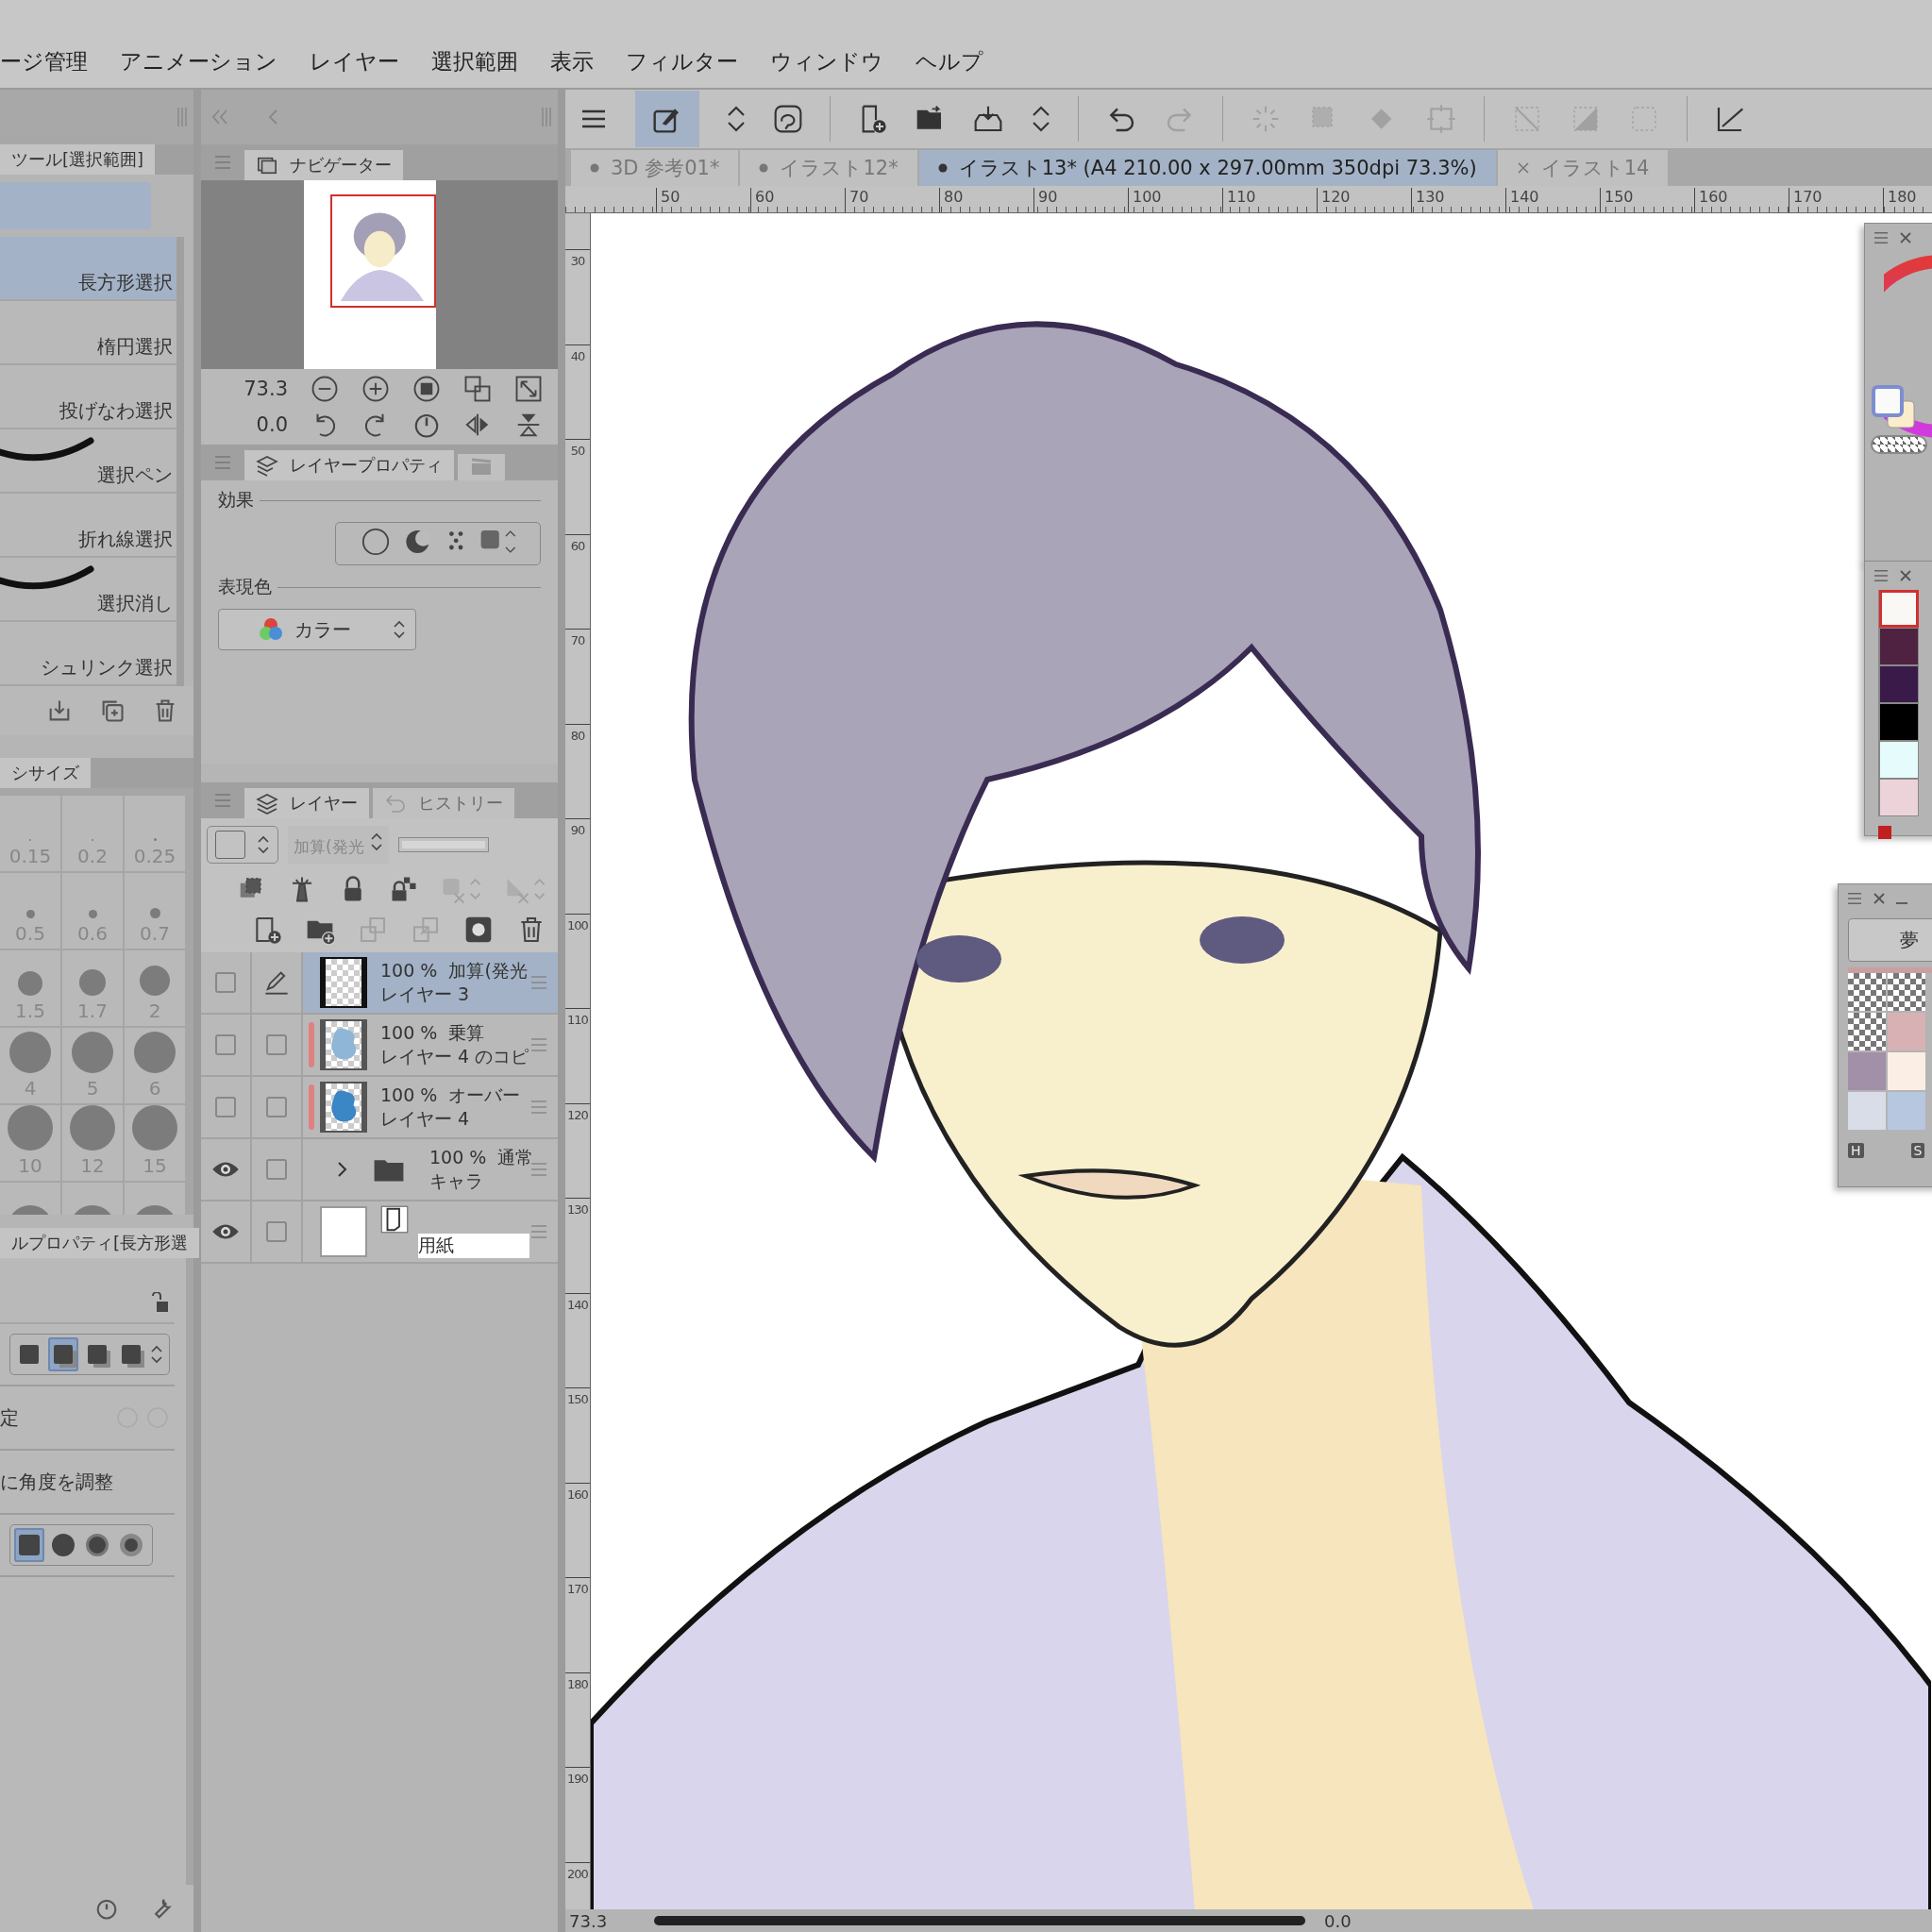 The height and width of the screenshot is (1932, 1932). I want to click on sub-tool-item: 選択消し, so click(88, 590).